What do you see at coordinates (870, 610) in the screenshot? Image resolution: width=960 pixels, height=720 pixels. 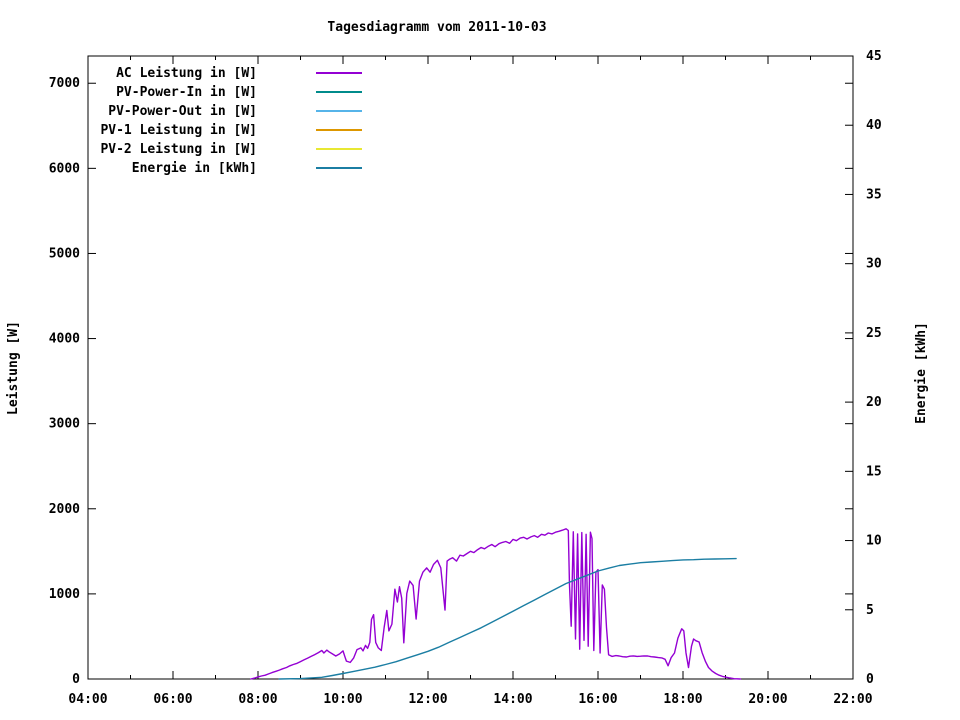 I see `y-right-tick-label: 5` at bounding box center [870, 610].